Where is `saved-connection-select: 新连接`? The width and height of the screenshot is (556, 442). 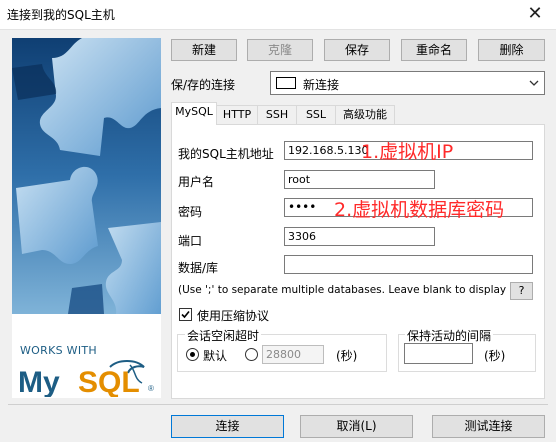
saved-connection-select: 新连接 is located at coordinates (407, 83).